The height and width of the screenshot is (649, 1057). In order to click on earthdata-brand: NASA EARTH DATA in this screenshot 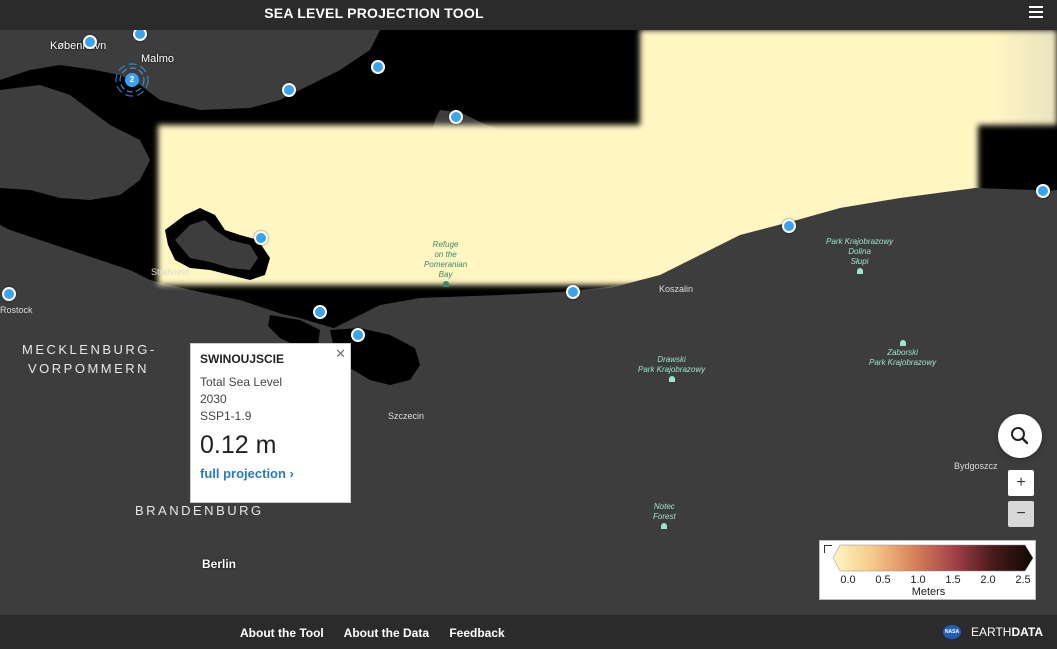, I will do `click(993, 632)`.